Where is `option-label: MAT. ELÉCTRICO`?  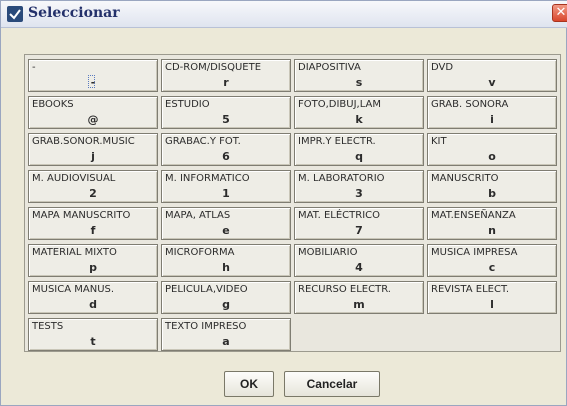 option-label: MAT. ELÉCTRICO is located at coordinates (339, 215).